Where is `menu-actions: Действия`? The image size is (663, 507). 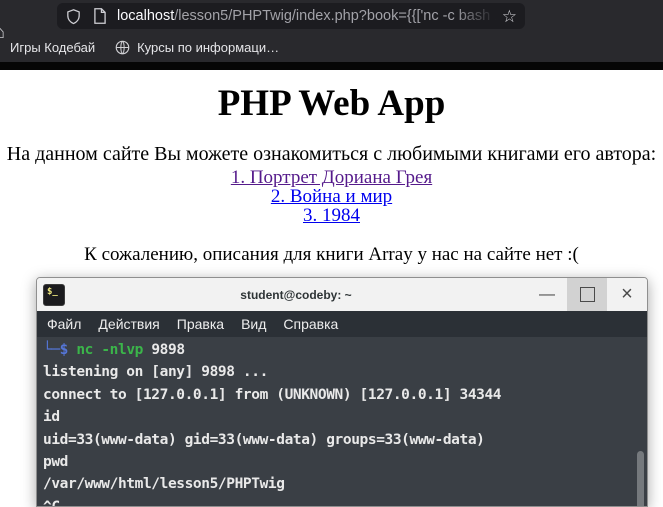
menu-actions: Действия is located at coordinates (128, 324).